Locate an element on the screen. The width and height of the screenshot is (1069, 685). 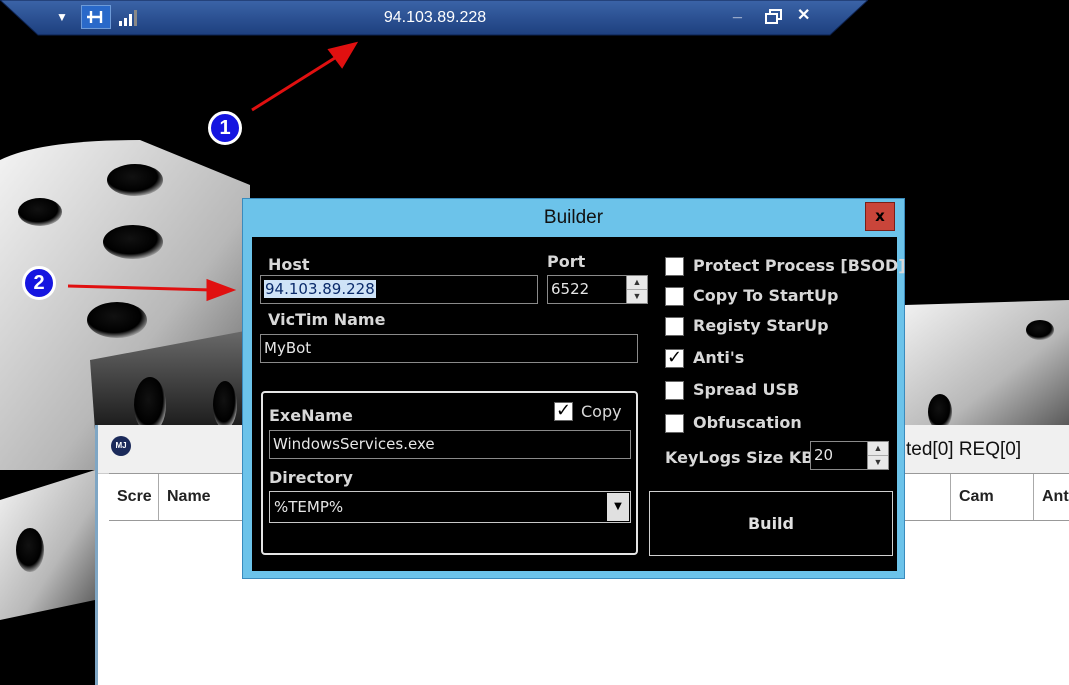
victim-name-input: MyBot is located at coordinates (449, 348).